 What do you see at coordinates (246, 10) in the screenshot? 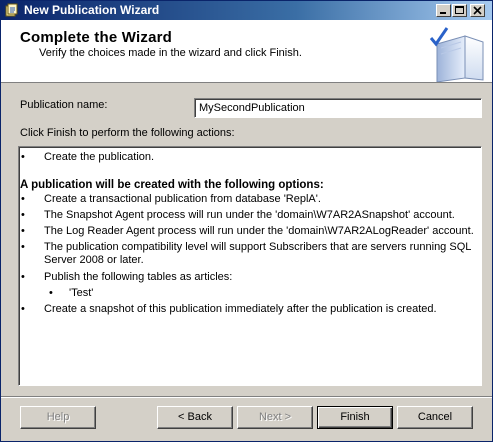
I see `title-bar: New Publication Wizard` at bounding box center [246, 10].